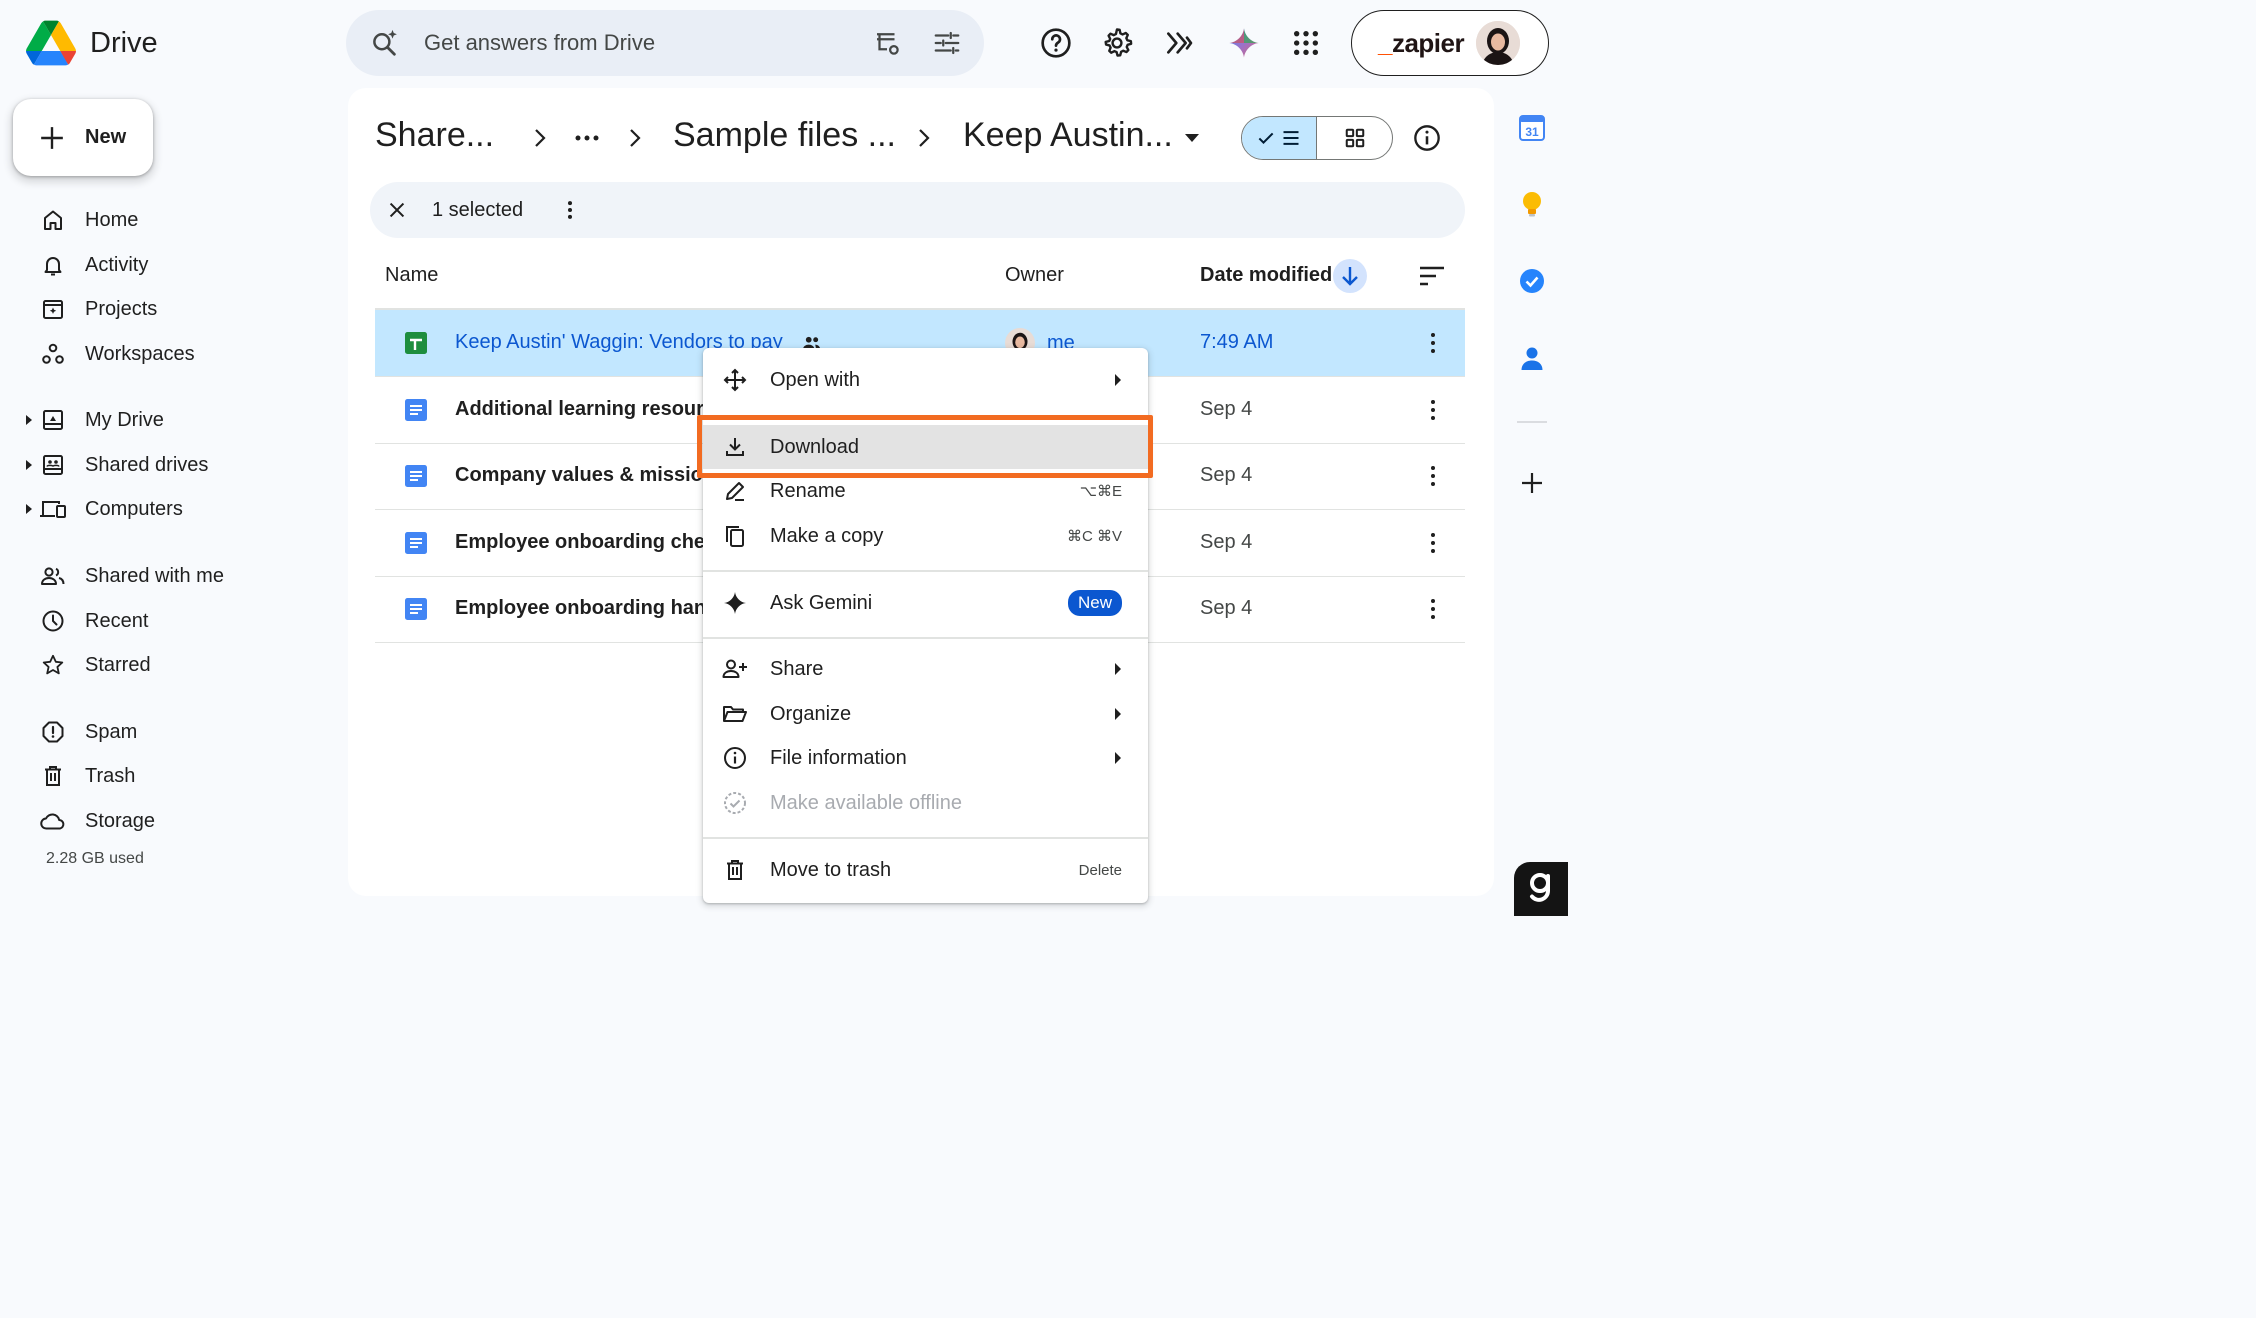 This screenshot has width=2256, height=1318. Describe the element at coordinates (112, 219) in the screenshot. I see `nav-label: Home` at that location.